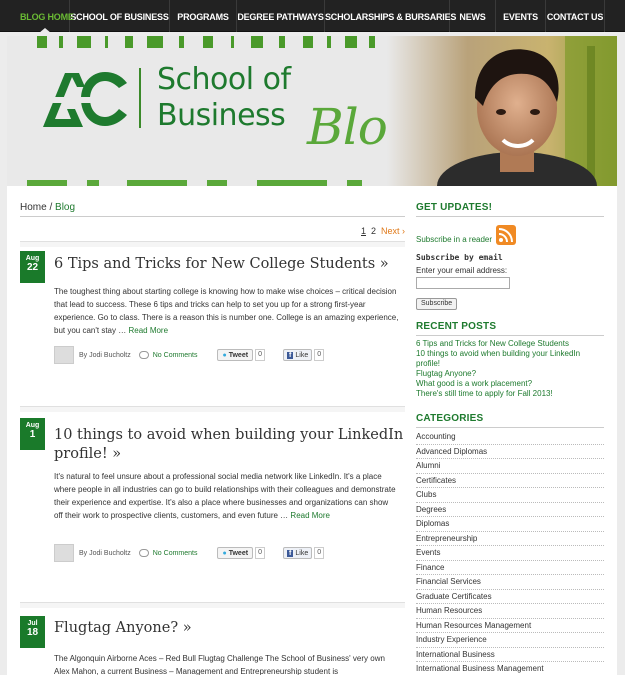 This screenshot has width=625, height=675. I want to click on post-title: Flugtag Anyone? », so click(229, 628).